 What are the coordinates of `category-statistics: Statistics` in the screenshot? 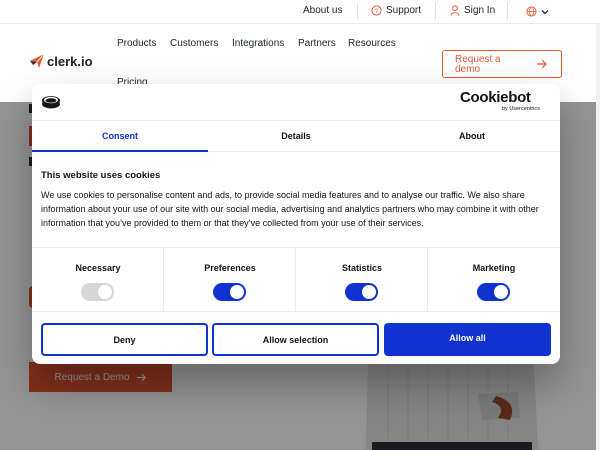 It's located at (362, 280).